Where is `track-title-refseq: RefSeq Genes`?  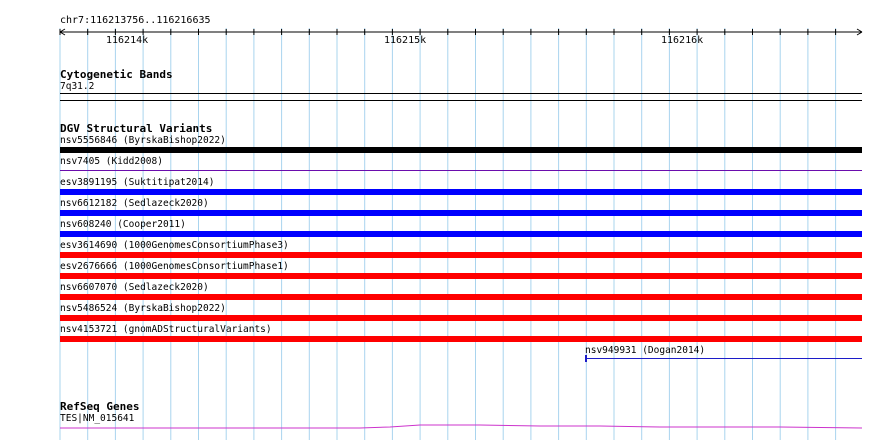 track-title-refseq: RefSeq Genes is located at coordinates (99, 406).